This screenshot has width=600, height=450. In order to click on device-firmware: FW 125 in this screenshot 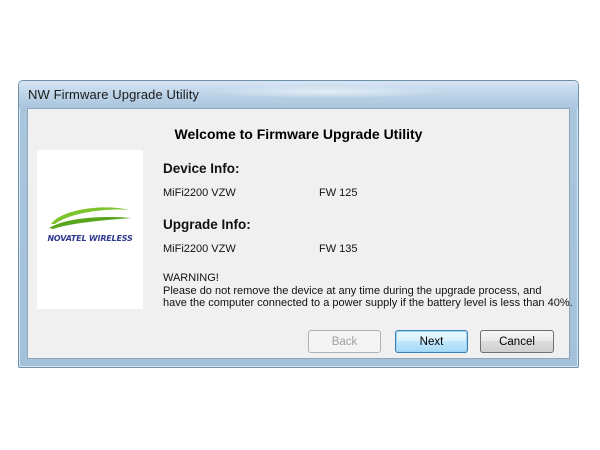, I will do `click(338, 193)`.